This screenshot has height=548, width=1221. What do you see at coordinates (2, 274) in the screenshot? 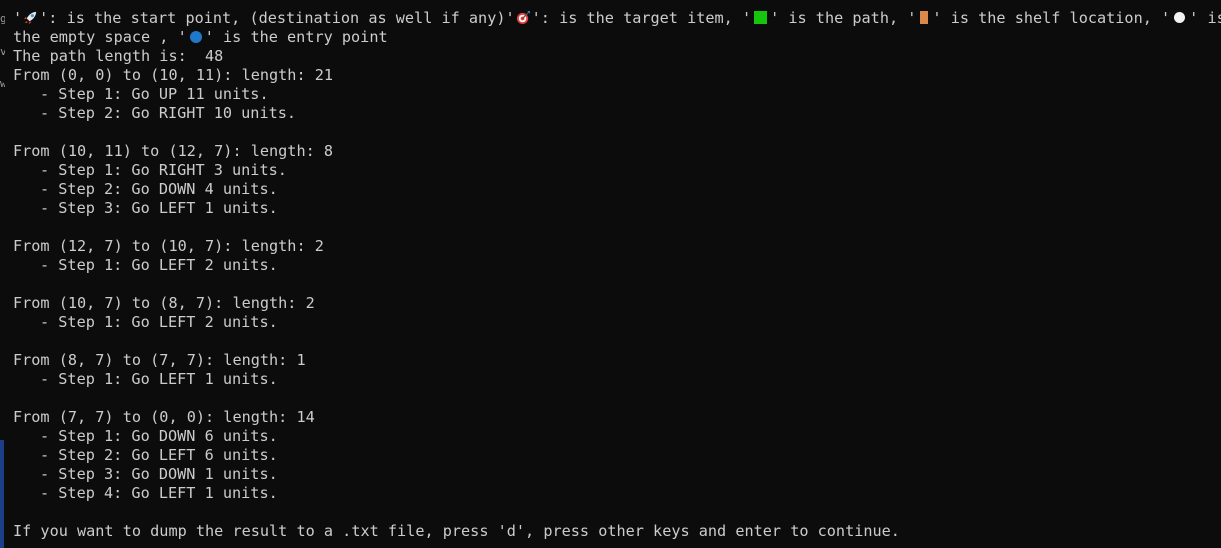
I see `background-window-edge: g v w` at bounding box center [2, 274].